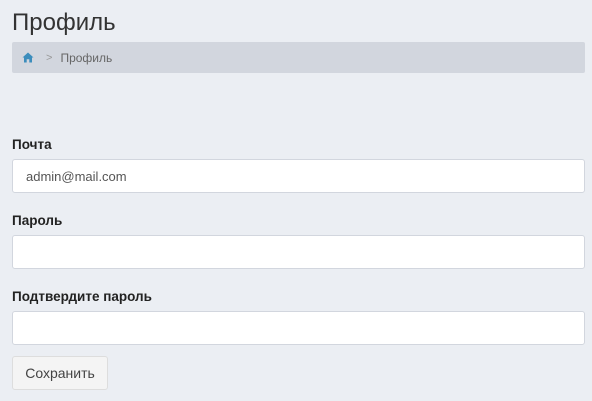  Describe the element at coordinates (298, 57) in the screenshot. I see `breadcrumb: > Профиль` at that location.